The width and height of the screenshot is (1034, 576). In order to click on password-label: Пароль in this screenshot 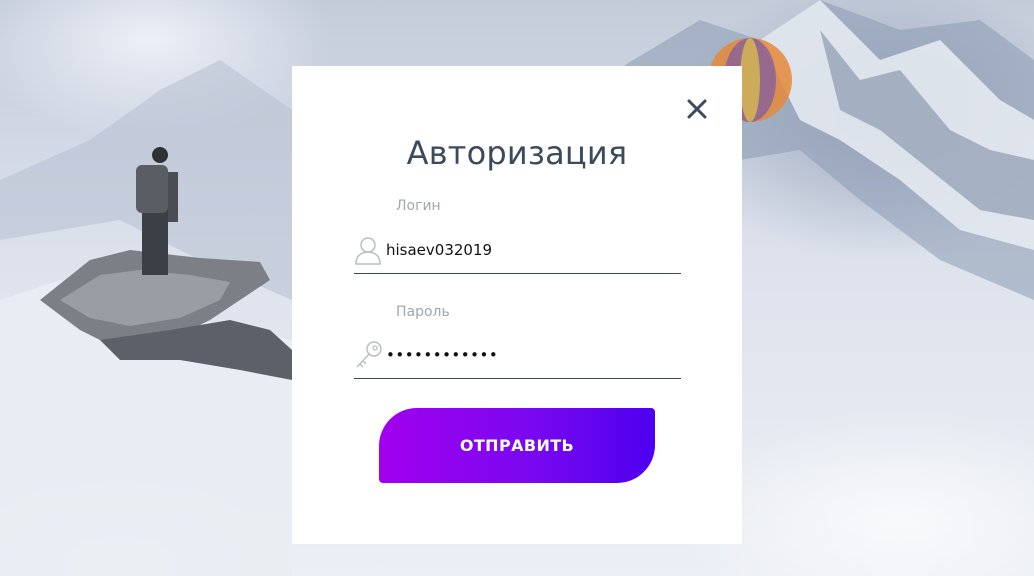, I will do `click(423, 312)`.